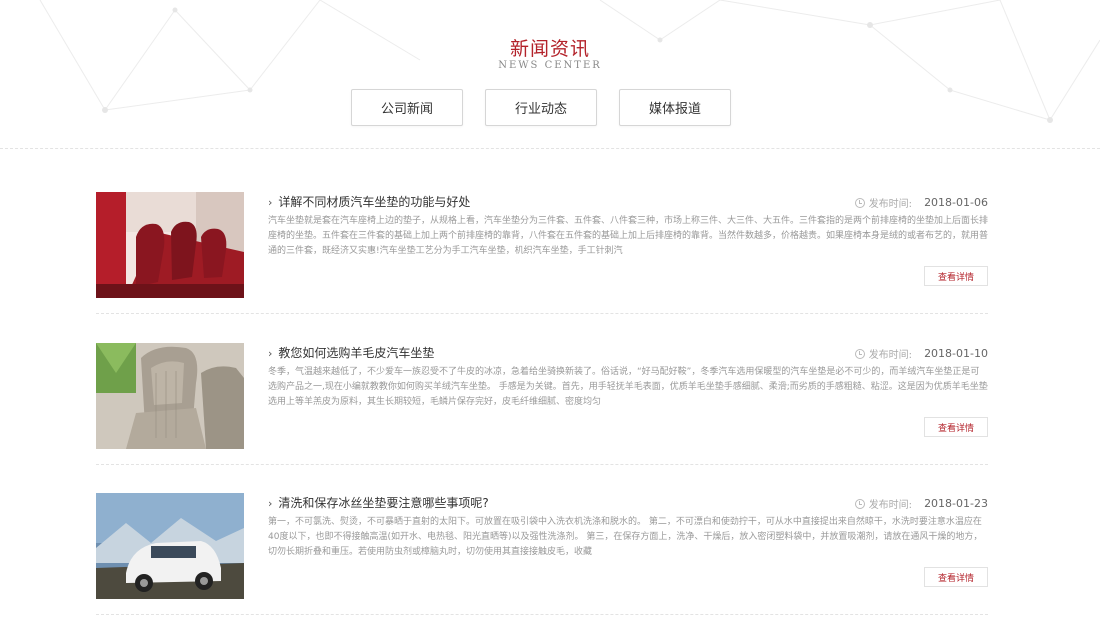 The width and height of the screenshot is (1100, 618). I want to click on news-thumbnail-red-seats, so click(170, 245).